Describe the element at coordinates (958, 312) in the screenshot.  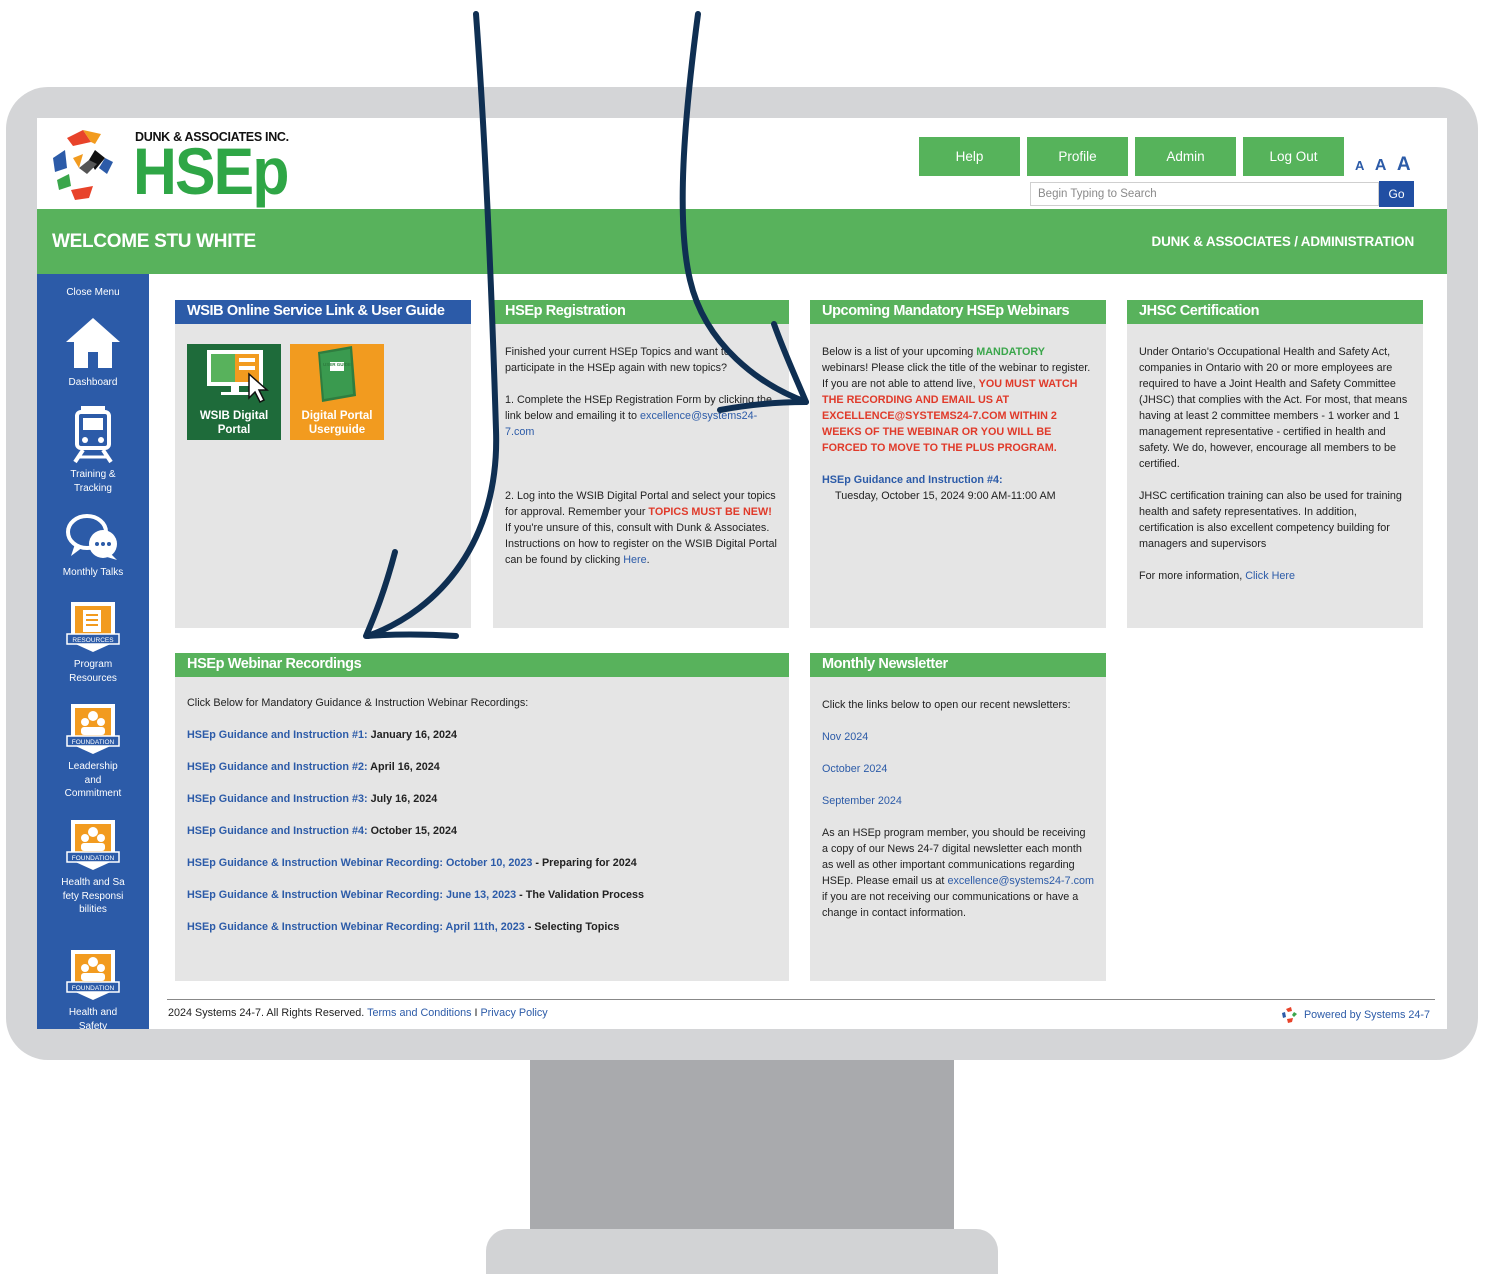
I see `panel-title: Upcoming Mandatory HSEp Webinars` at that location.